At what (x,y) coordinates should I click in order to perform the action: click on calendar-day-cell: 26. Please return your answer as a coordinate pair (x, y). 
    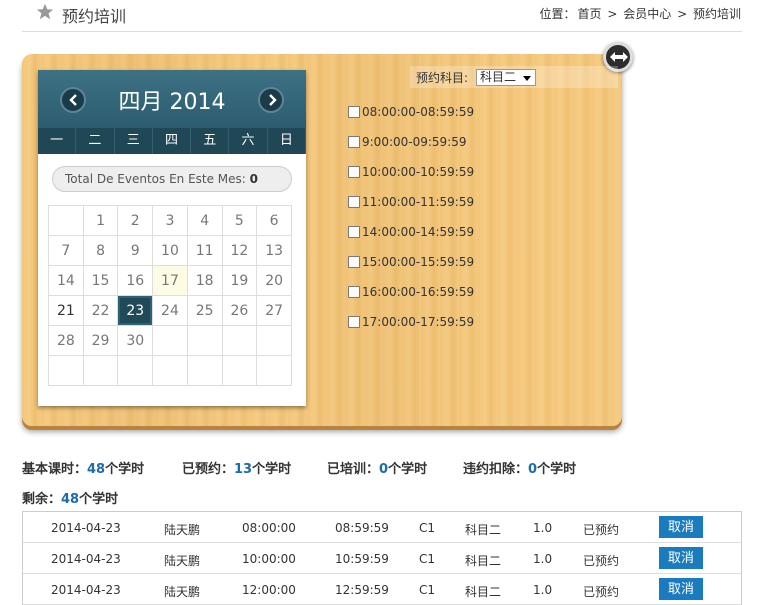
    Looking at the image, I should click on (239, 310).